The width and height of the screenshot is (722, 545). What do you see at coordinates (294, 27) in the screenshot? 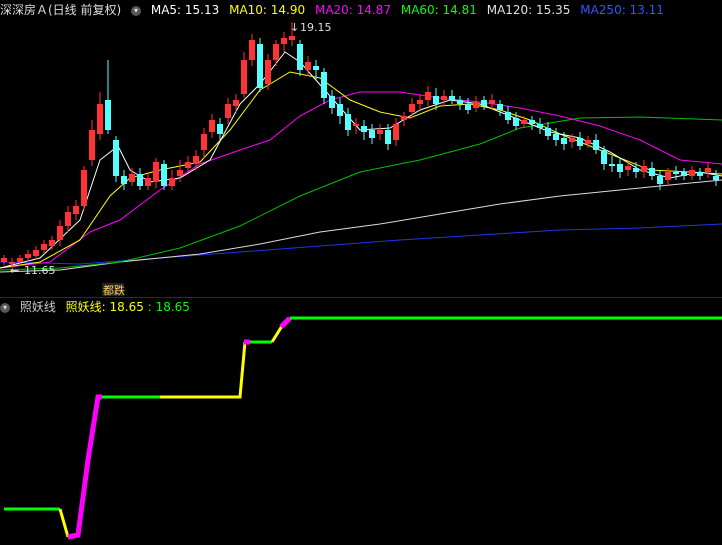
I see `high-arrow-icon: ↓` at bounding box center [294, 27].